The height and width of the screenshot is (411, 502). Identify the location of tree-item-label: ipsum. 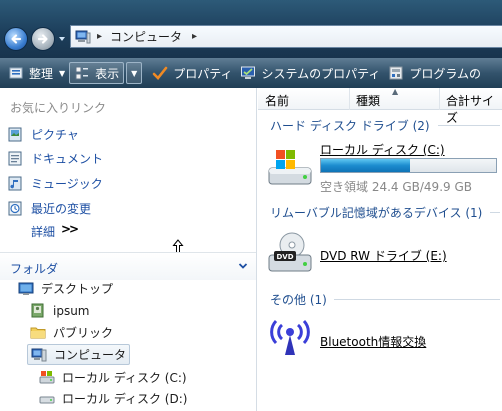
(71, 310).